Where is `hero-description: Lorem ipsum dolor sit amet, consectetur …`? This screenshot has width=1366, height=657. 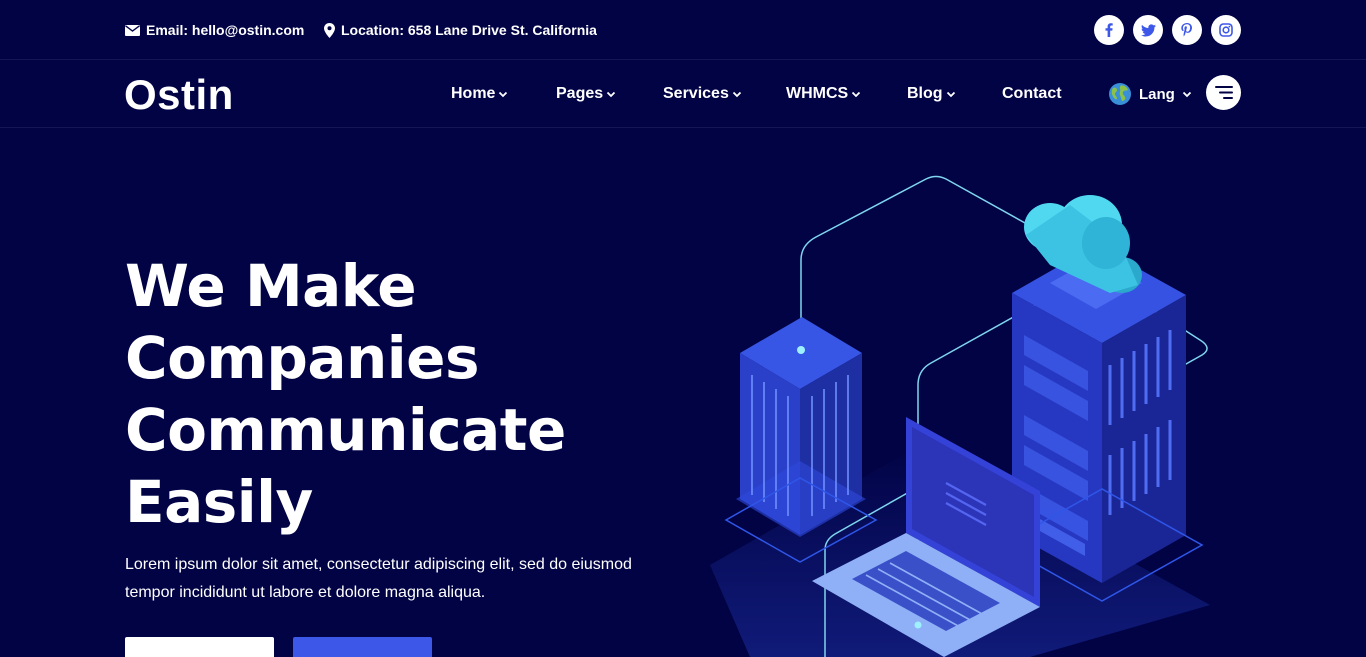
hero-description: Lorem ipsum dolor sit amet, consectetur … is located at coordinates (378, 578).